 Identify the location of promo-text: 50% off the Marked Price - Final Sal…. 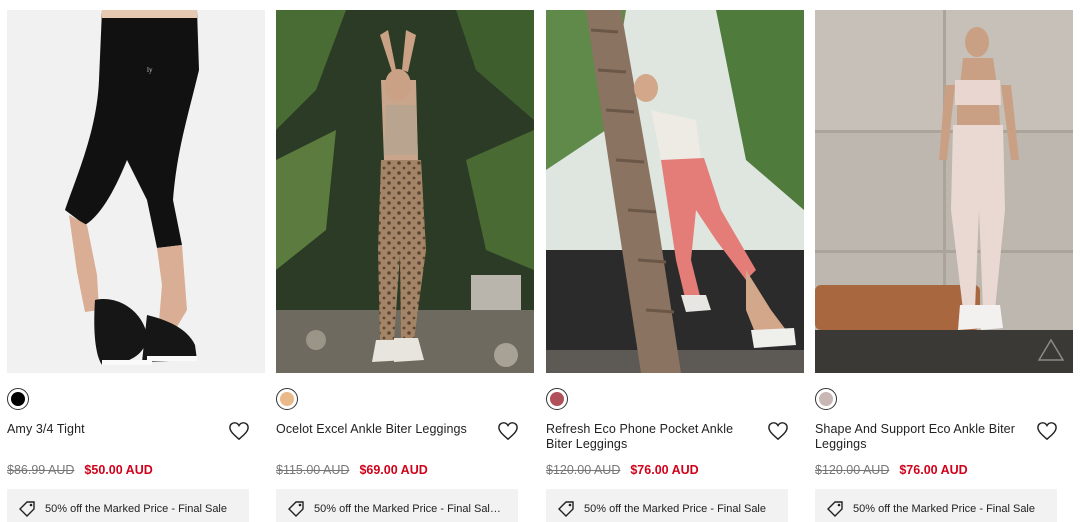
(407, 509).